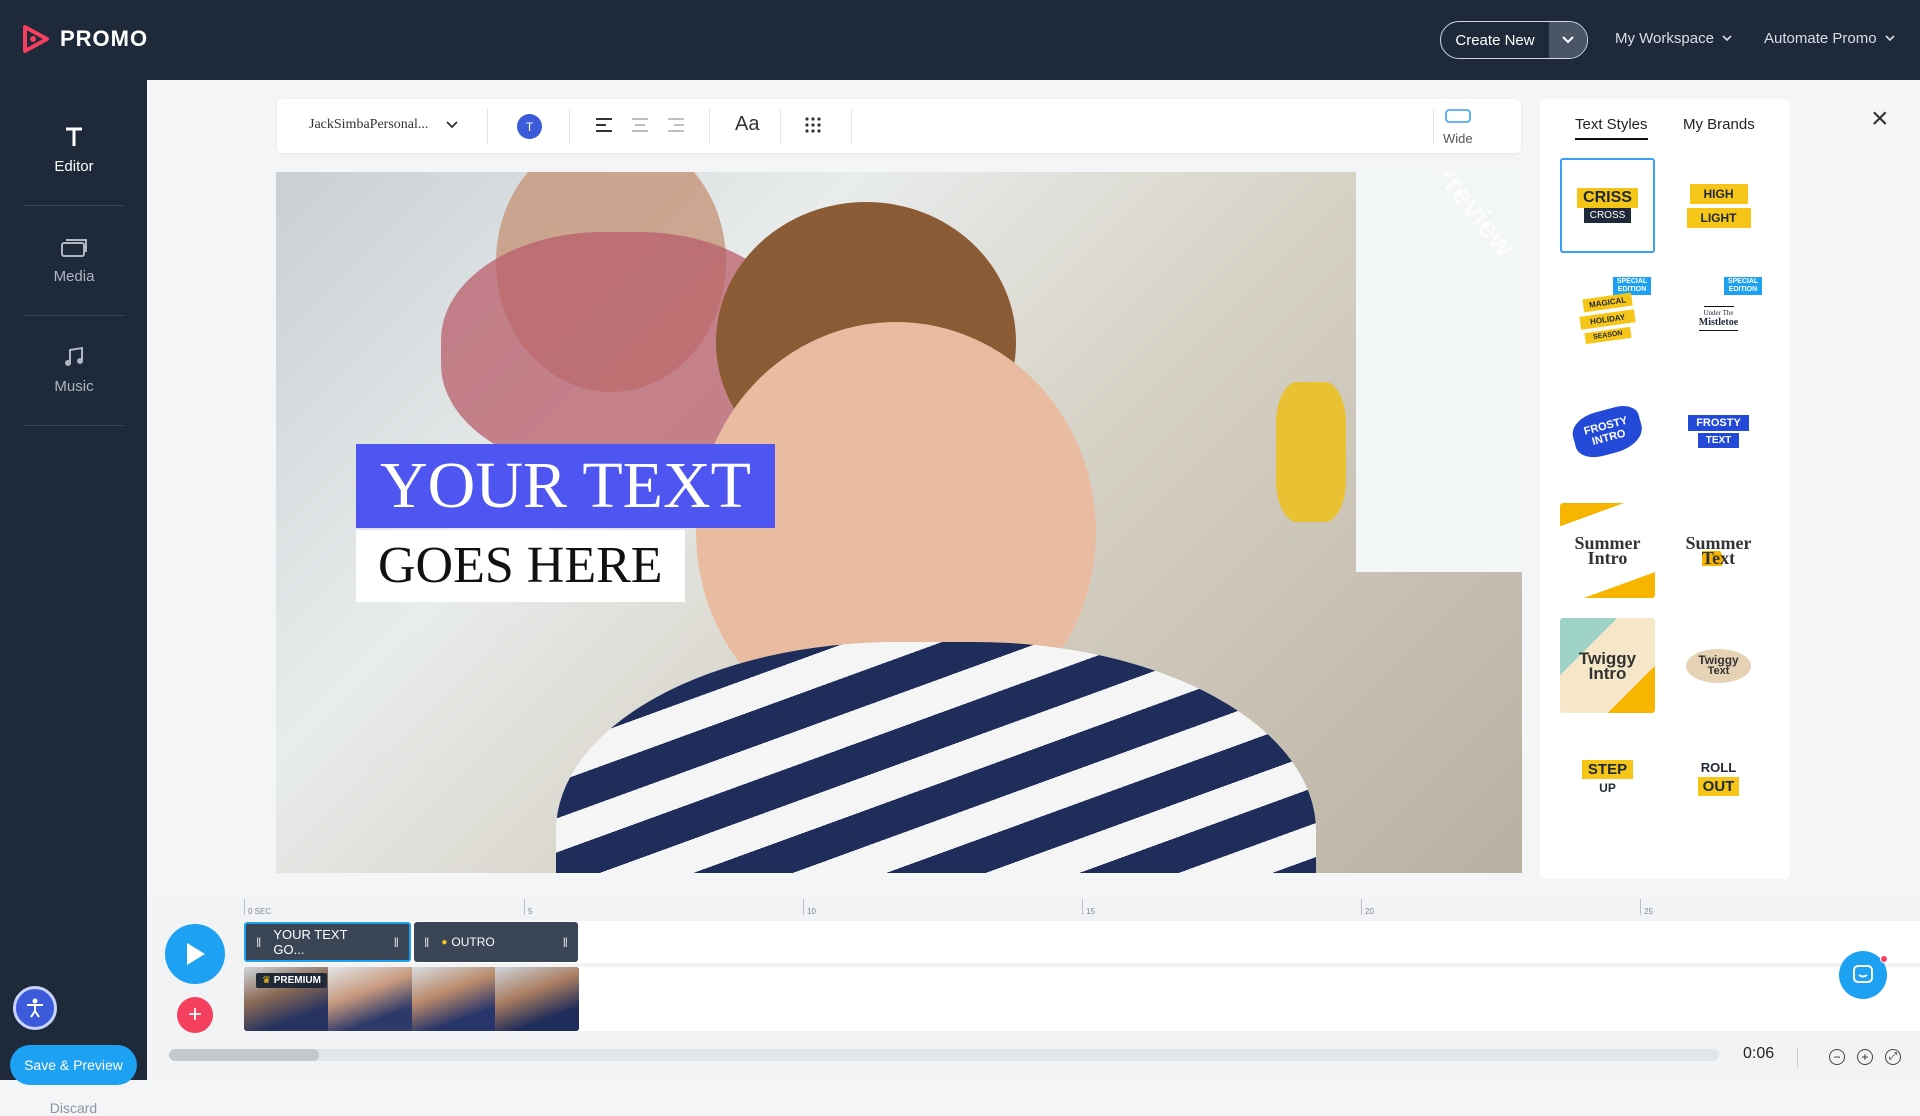  What do you see at coordinates (36, 39) in the screenshot?
I see `promo-logo-icon` at bounding box center [36, 39].